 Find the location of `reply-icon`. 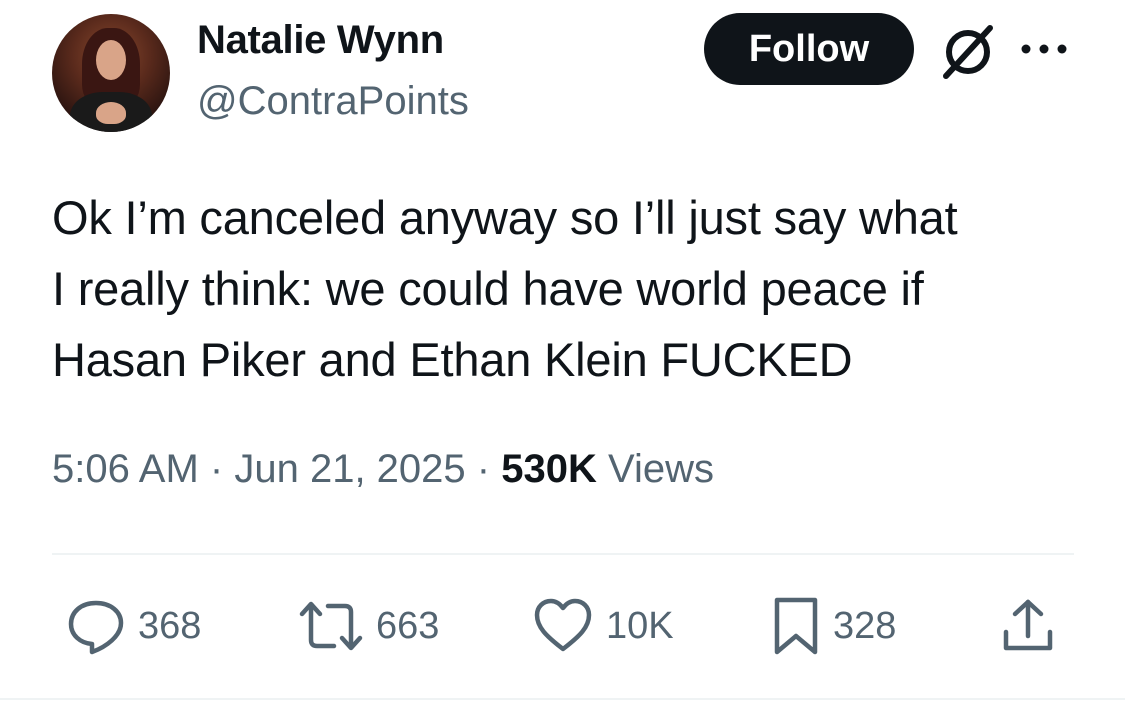

reply-icon is located at coordinates (96, 627).